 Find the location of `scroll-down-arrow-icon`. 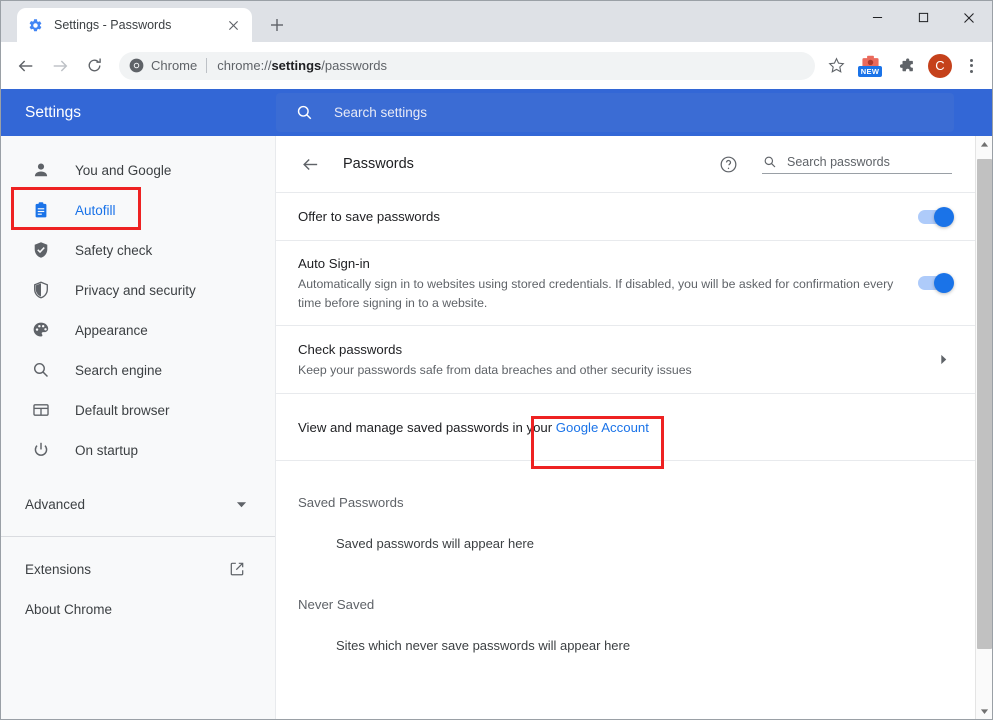

scroll-down-arrow-icon is located at coordinates (984, 711).